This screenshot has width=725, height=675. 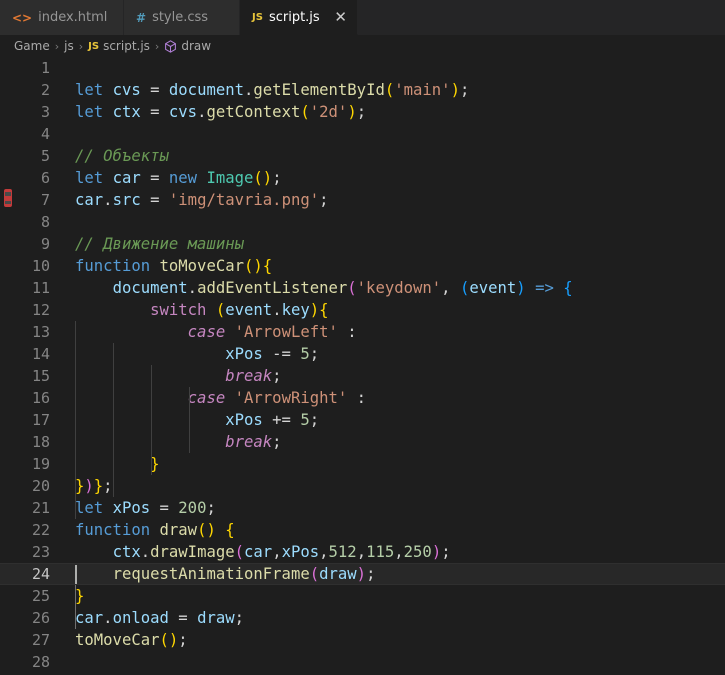 I want to click on indent-guide, so click(x=75, y=607).